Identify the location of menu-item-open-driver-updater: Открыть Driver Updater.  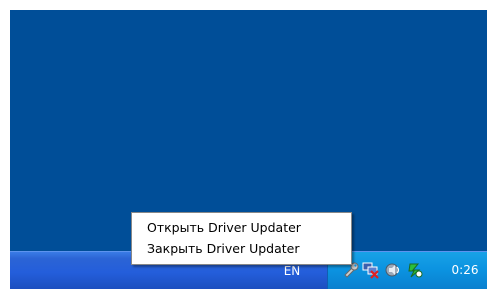
(241, 227).